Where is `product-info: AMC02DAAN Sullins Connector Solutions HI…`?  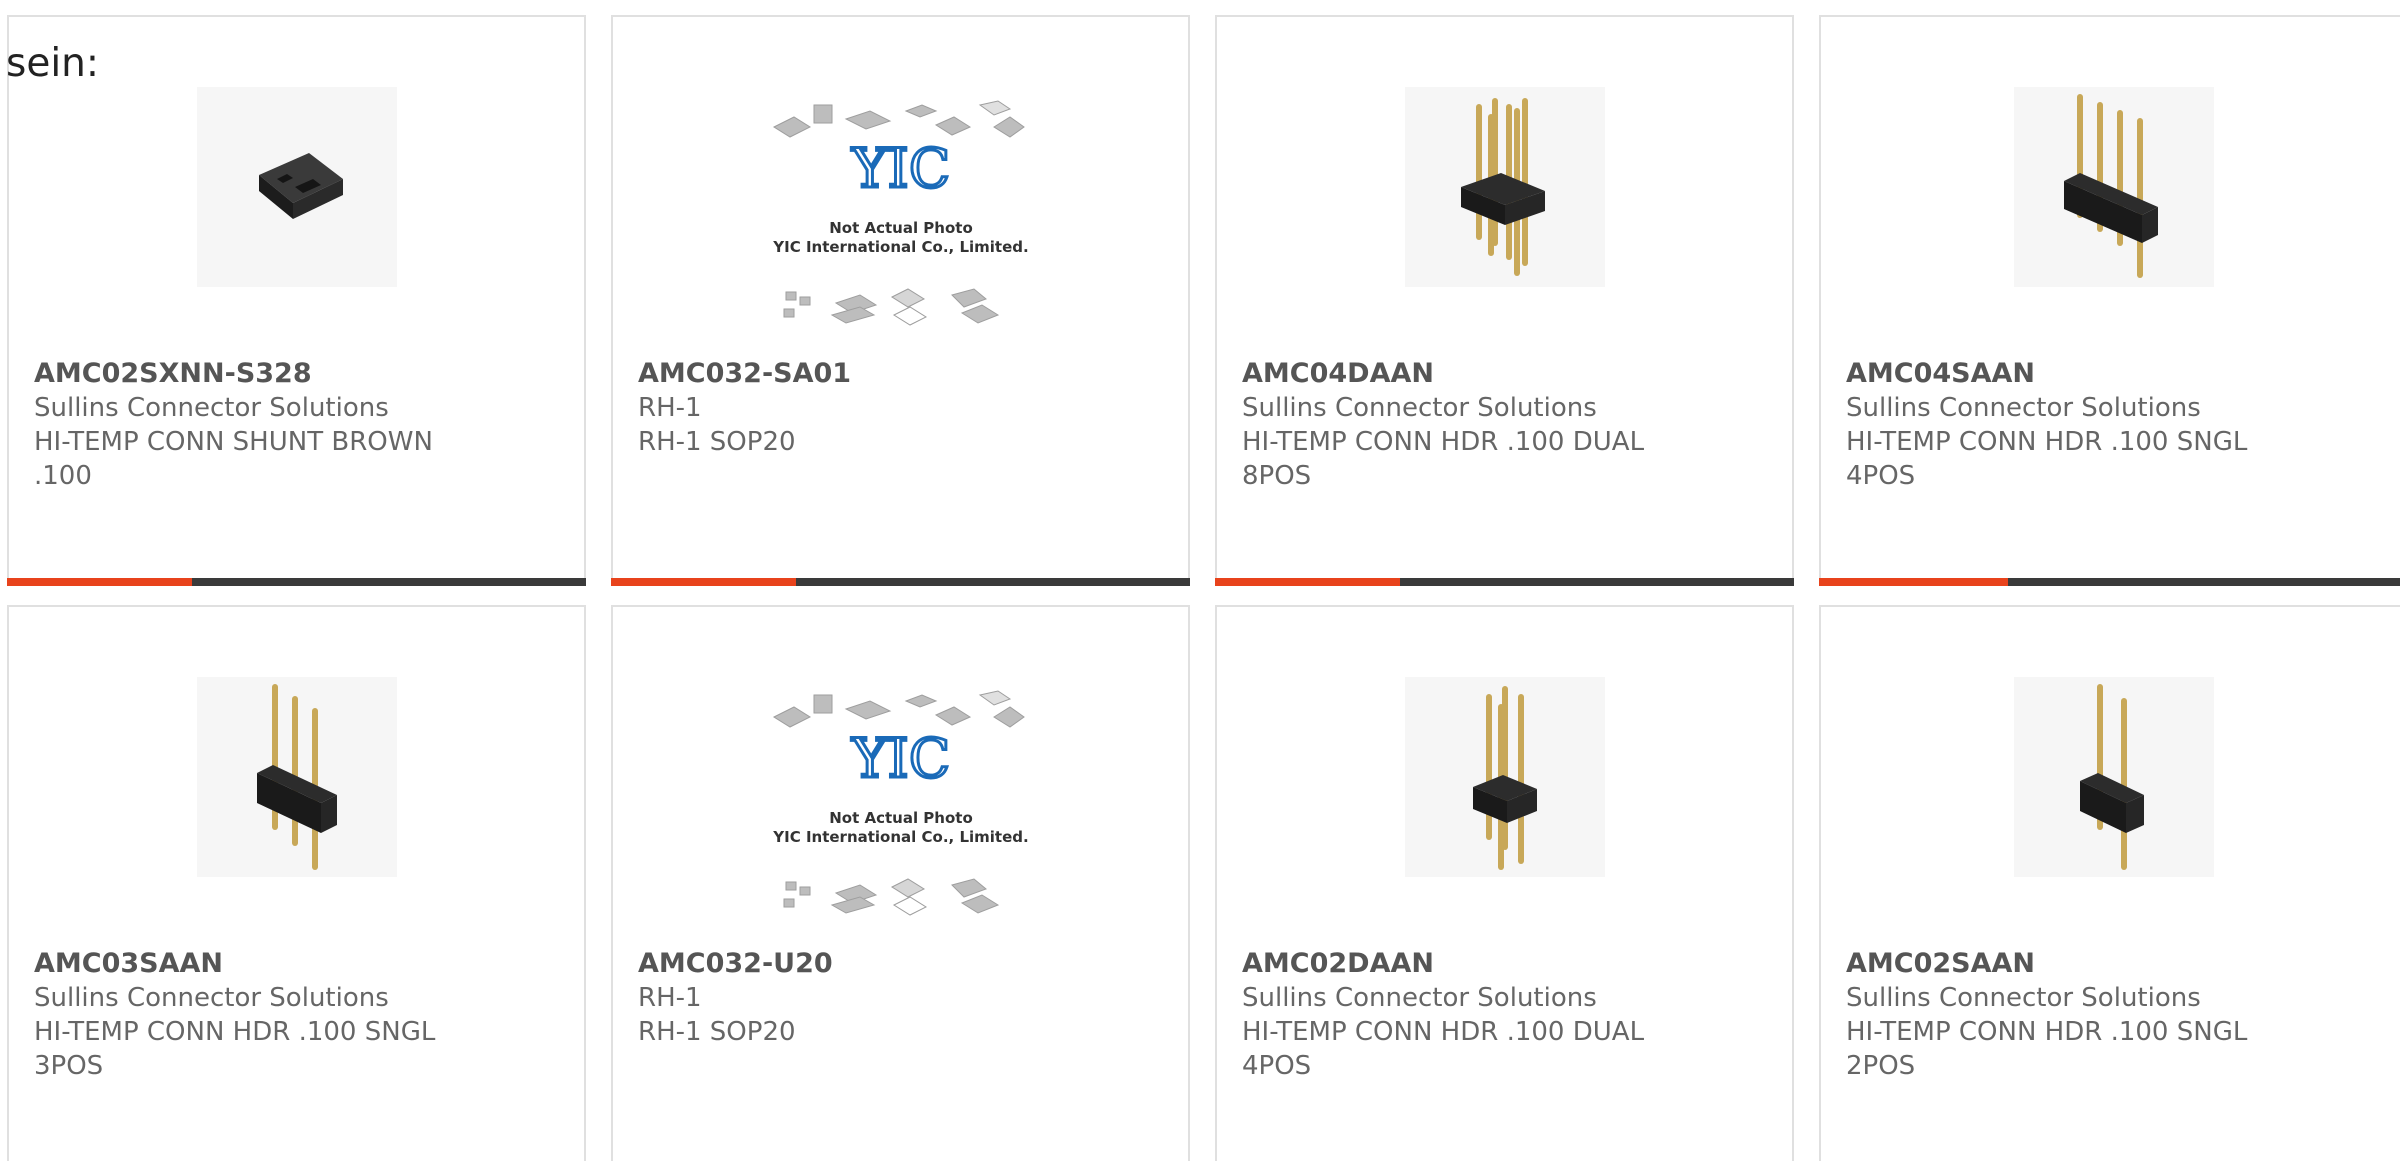
product-info: AMC02DAAN Sullins Connector Solutions HI… is located at coordinates (1507, 1015).